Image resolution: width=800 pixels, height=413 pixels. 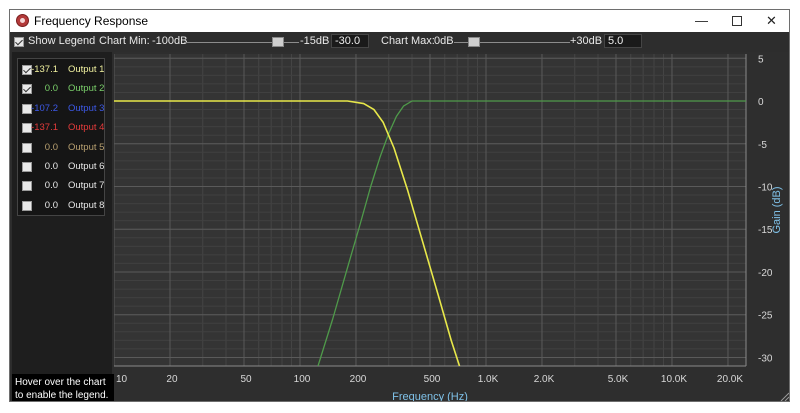 What do you see at coordinates (61, 167) in the screenshot?
I see `legend-row-output-6: 0.0 Output 6` at bounding box center [61, 167].